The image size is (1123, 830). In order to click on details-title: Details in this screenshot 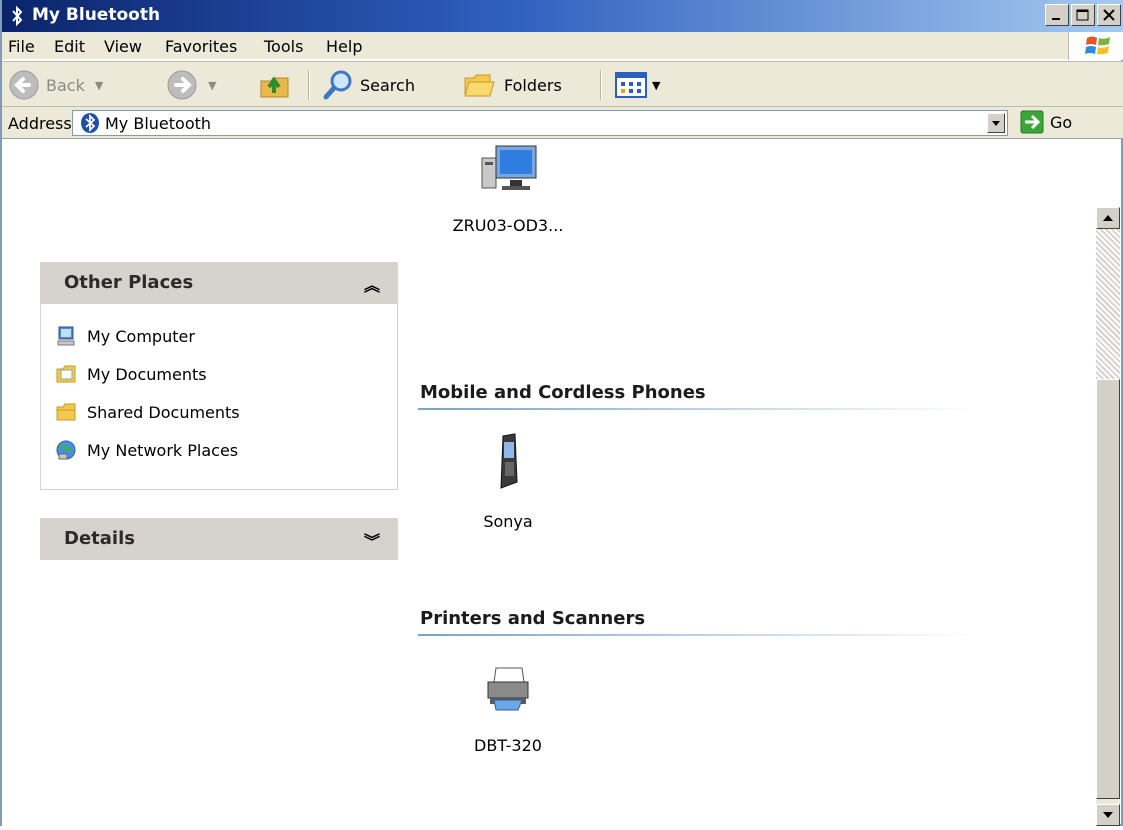, I will do `click(99, 538)`.